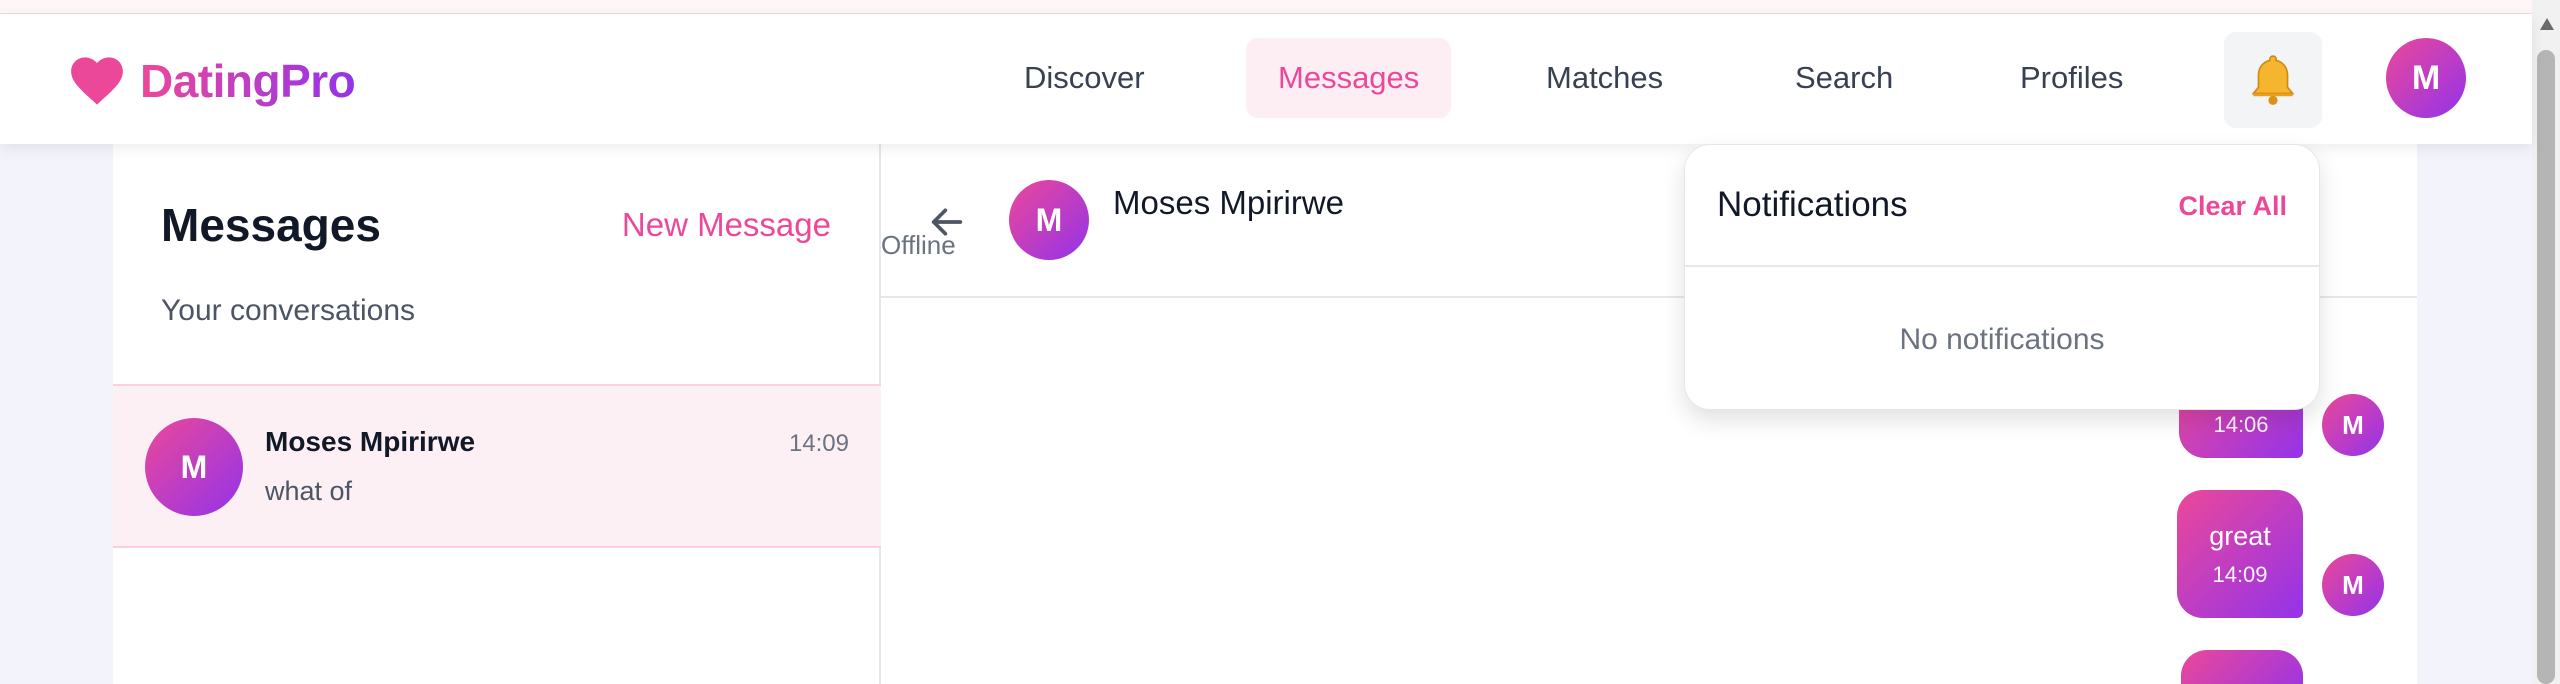  What do you see at coordinates (2232, 206) in the screenshot?
I see `clear-all-button: Clear All` at bounding box center [2232, 206].